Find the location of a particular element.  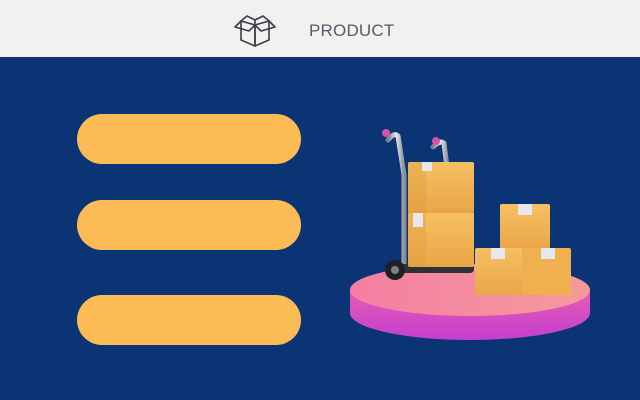

handle-grip-right is located at coordinates (436, 141).